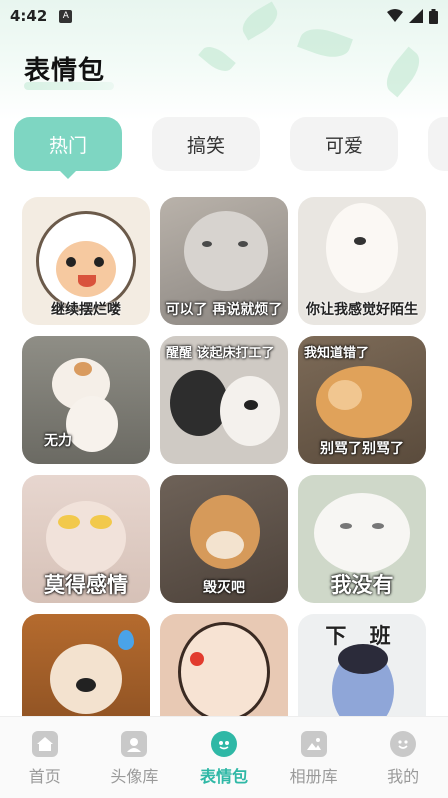 The height and width of the screenshot is (798, 448). Describe the element at coordinates (403, 759) in the screenshot. I see `nav-me: 我的` at that location.